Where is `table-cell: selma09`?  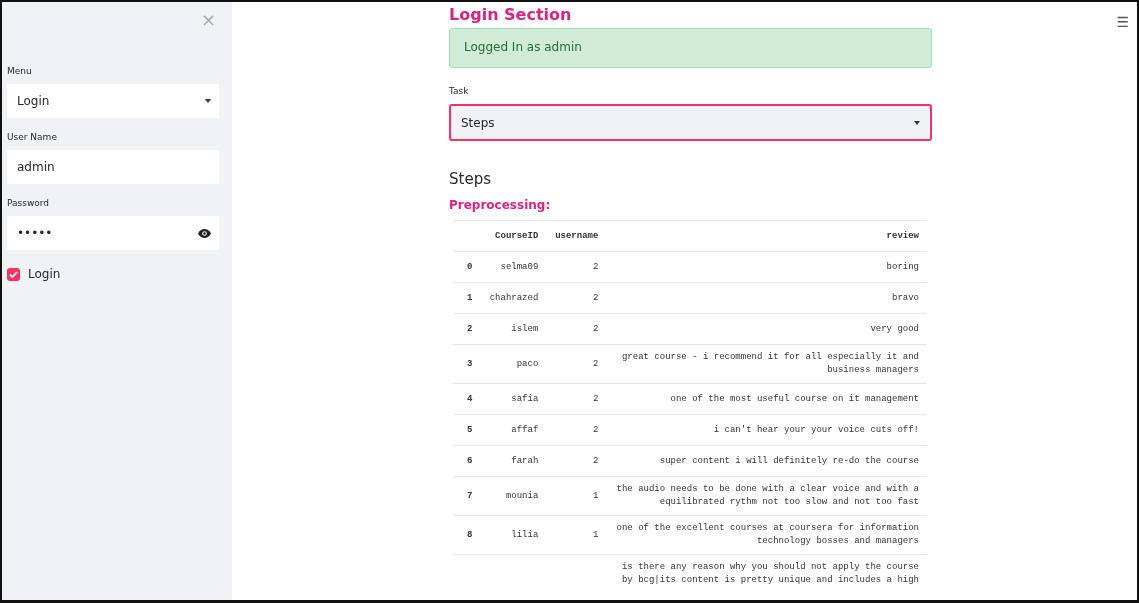
table-cell: selma09 is located at coordinates (513, 267).